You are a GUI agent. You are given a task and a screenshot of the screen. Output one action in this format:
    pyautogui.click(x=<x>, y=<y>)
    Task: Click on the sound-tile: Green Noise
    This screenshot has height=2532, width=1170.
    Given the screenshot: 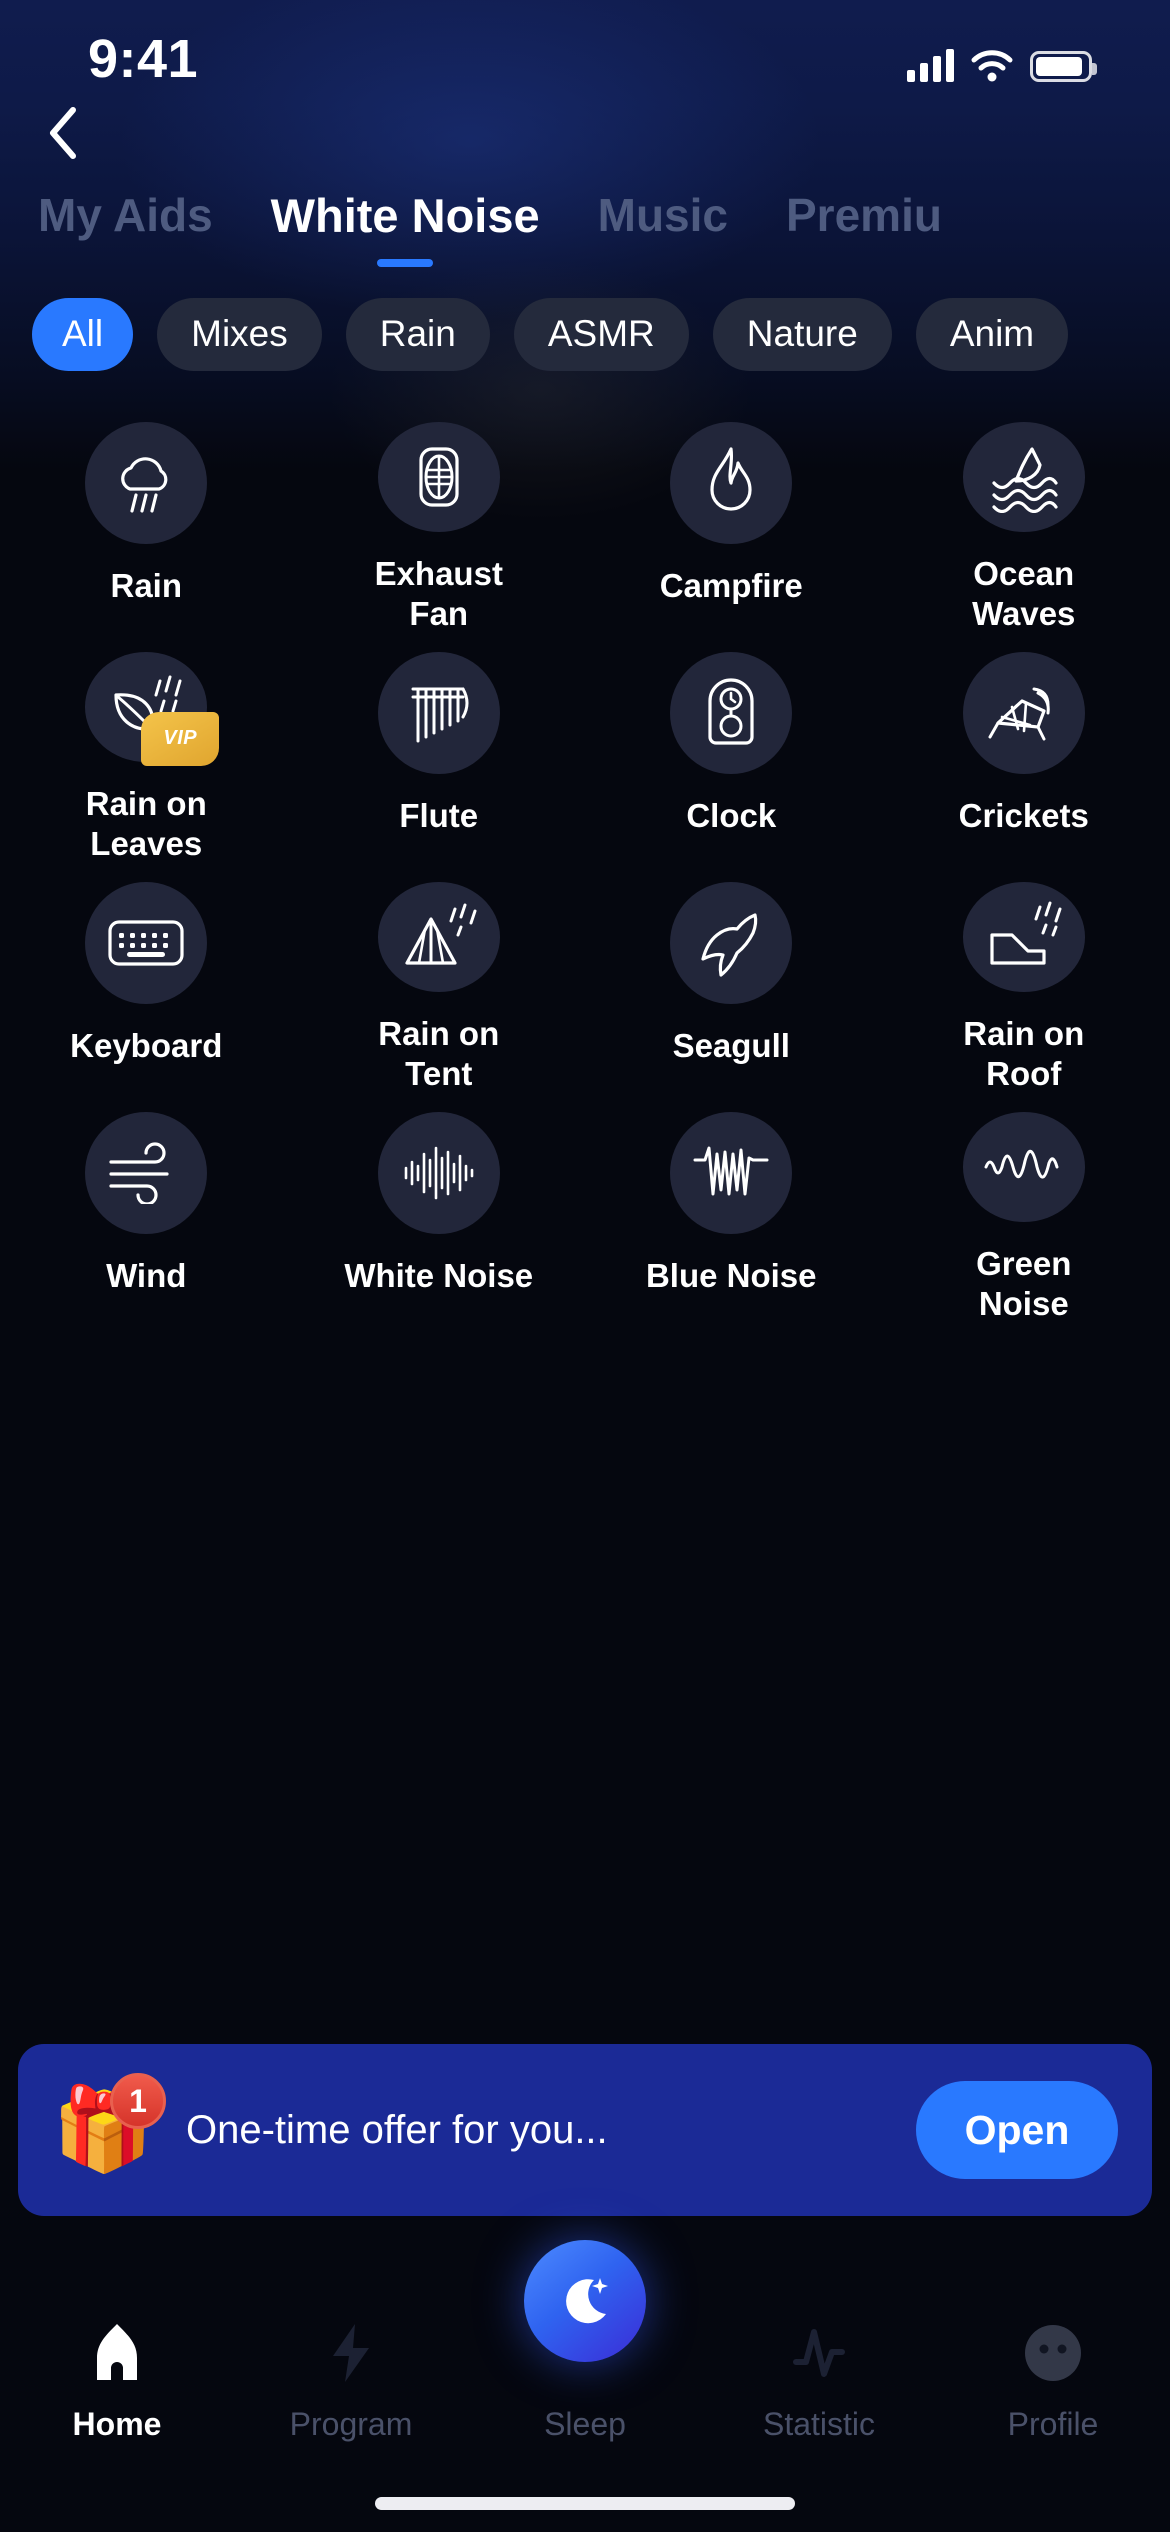 What is the action you would take?
    pyautogui.click(x=1024, y=1209)
    